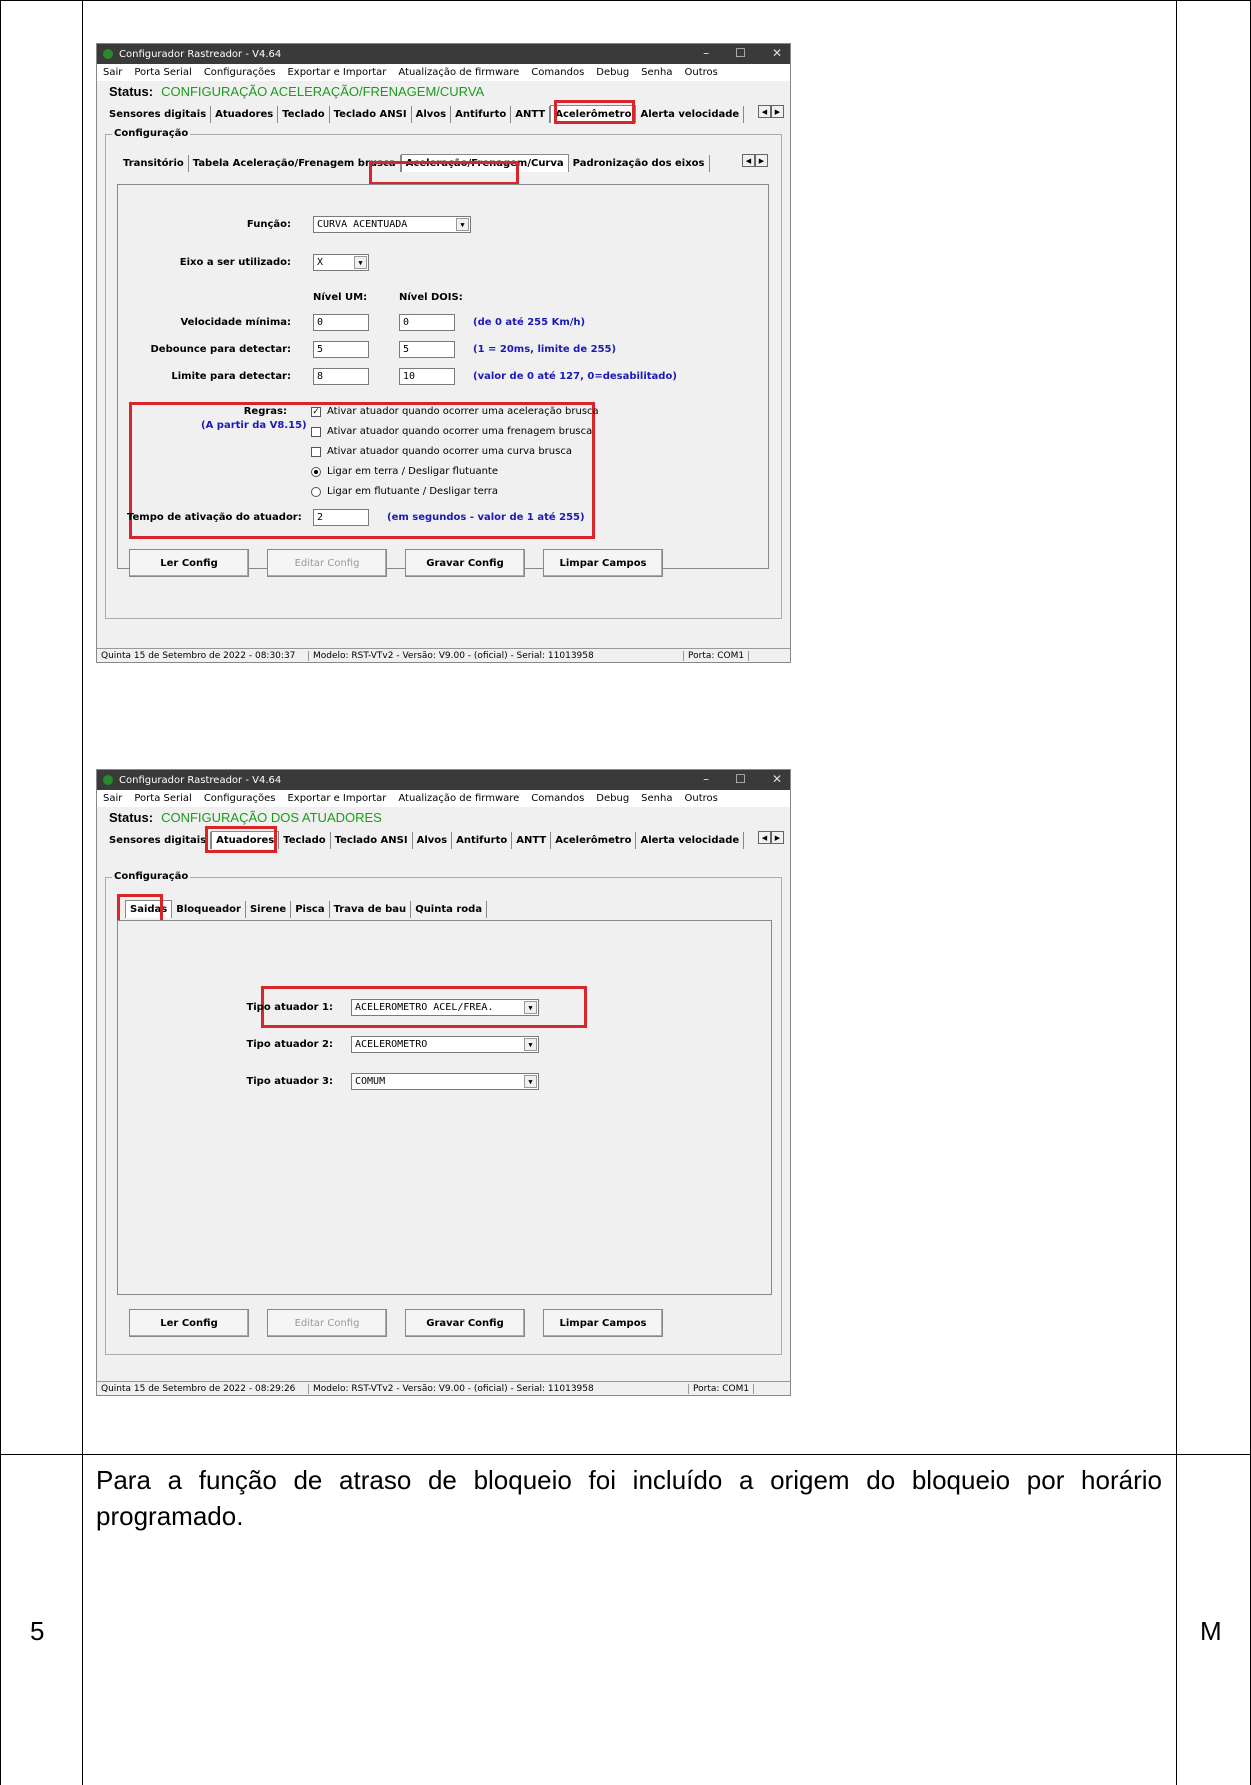 The image size is (1251, 1785). Describe the element at coordinates (462, 224) in the screenshot. I see `funcao-chevron-down-icon: ▼` at that location.